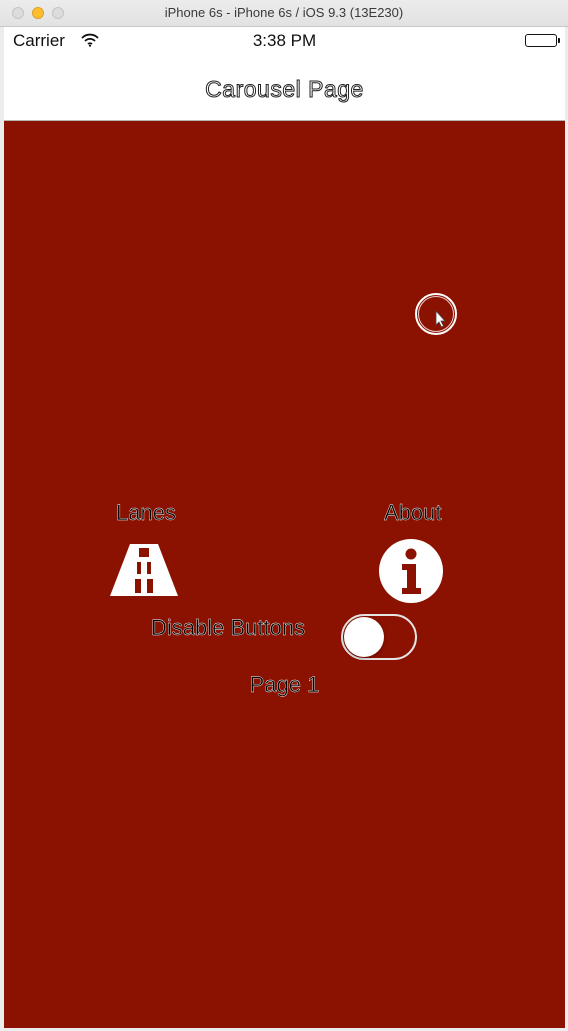 This screenshot has width=568, height=1031. I want to click on page-title: Carousel Page, so click(284, 89).